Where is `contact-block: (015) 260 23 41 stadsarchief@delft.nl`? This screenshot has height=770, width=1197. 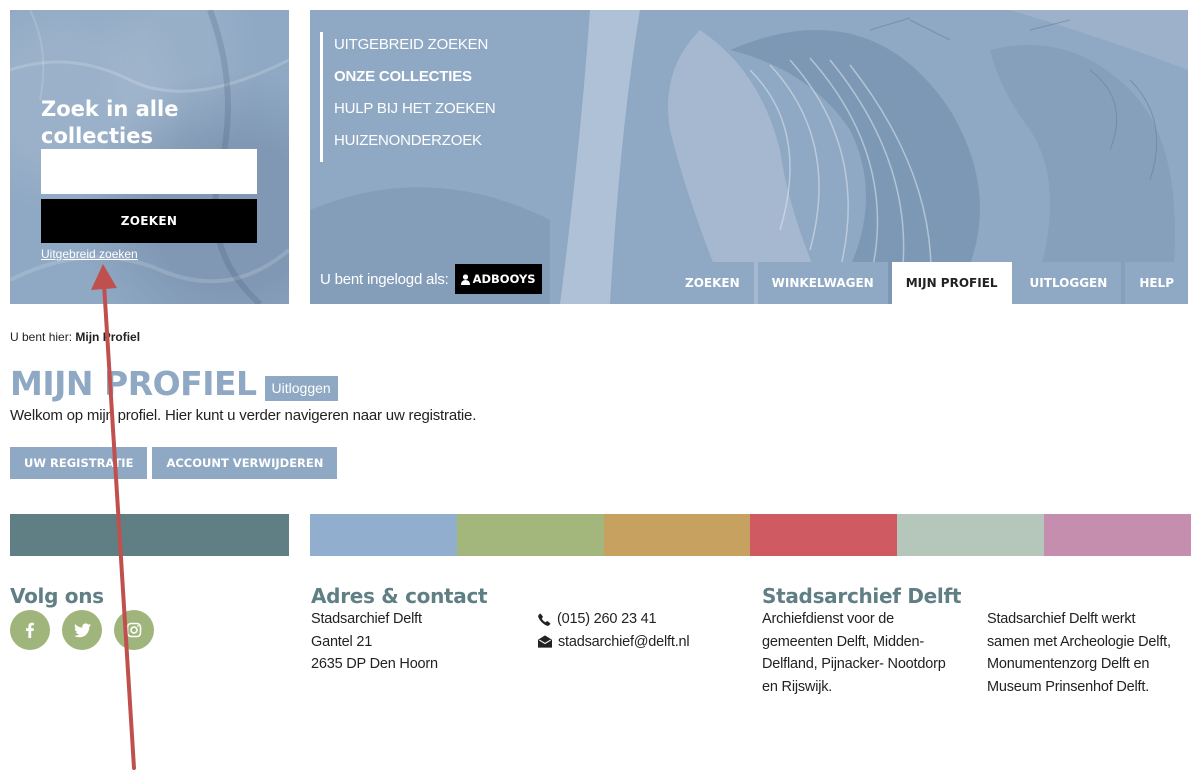
contact-block: (015) 260 23 41 stadsarchief@delft.nl is located at coordinates (614, 631).